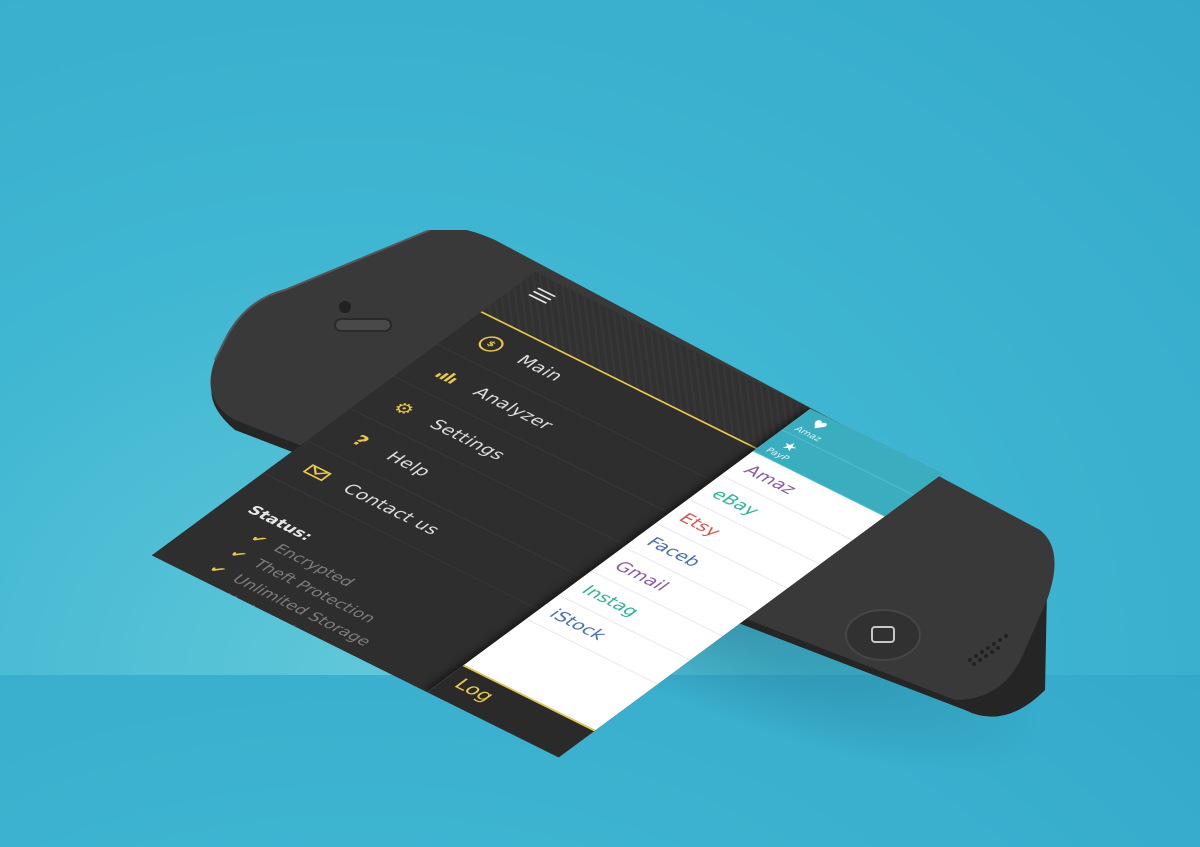 This screenshot has height=847, width=1200. Describe the element at coordinates (883, 635) in the screenshot. I see `home-button` at that location.